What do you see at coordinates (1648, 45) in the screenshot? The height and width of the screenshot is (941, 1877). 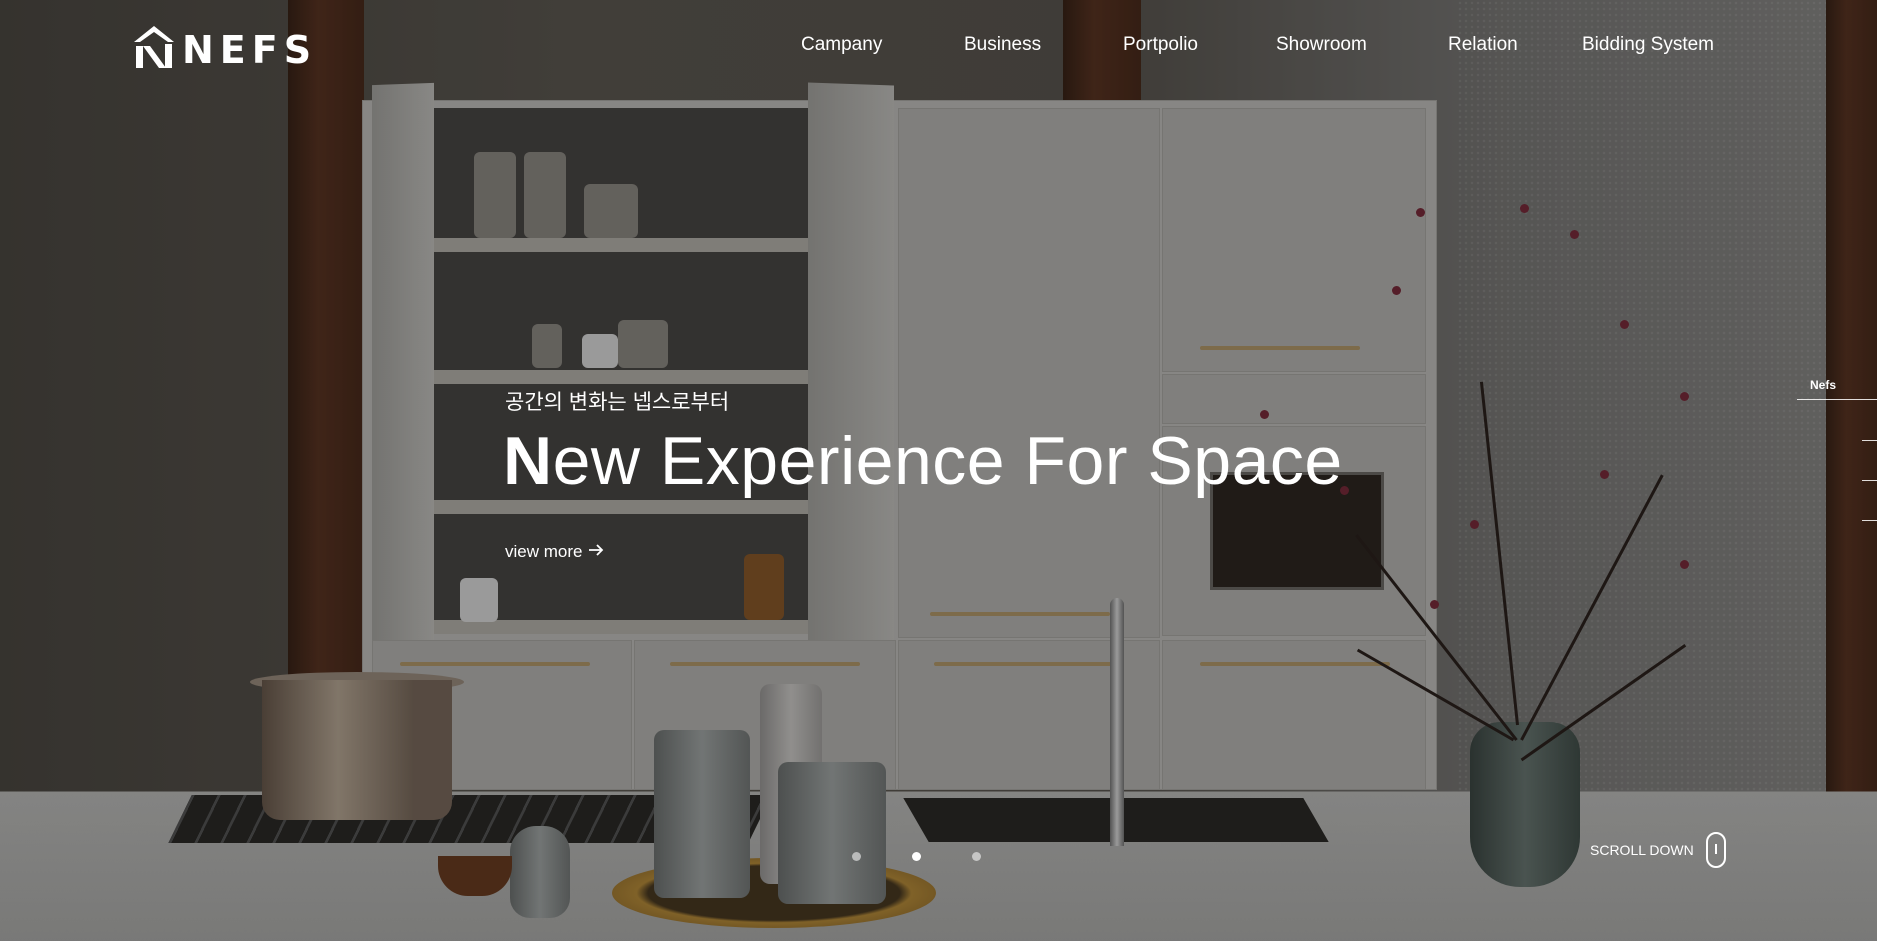 I see `nav-item-bidding-system: Bidding System` at bounding box center [1648, 45].